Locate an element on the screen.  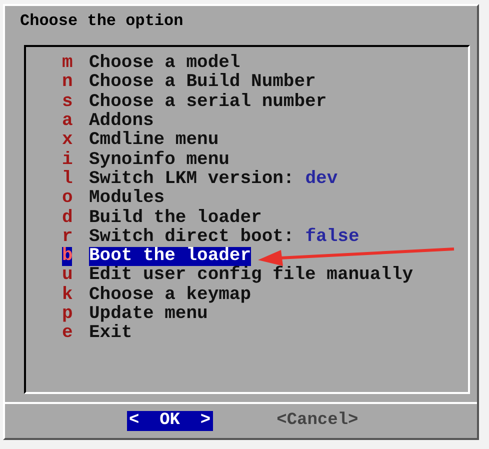
hotkey-letter: b is located at coordinates (67, 256).